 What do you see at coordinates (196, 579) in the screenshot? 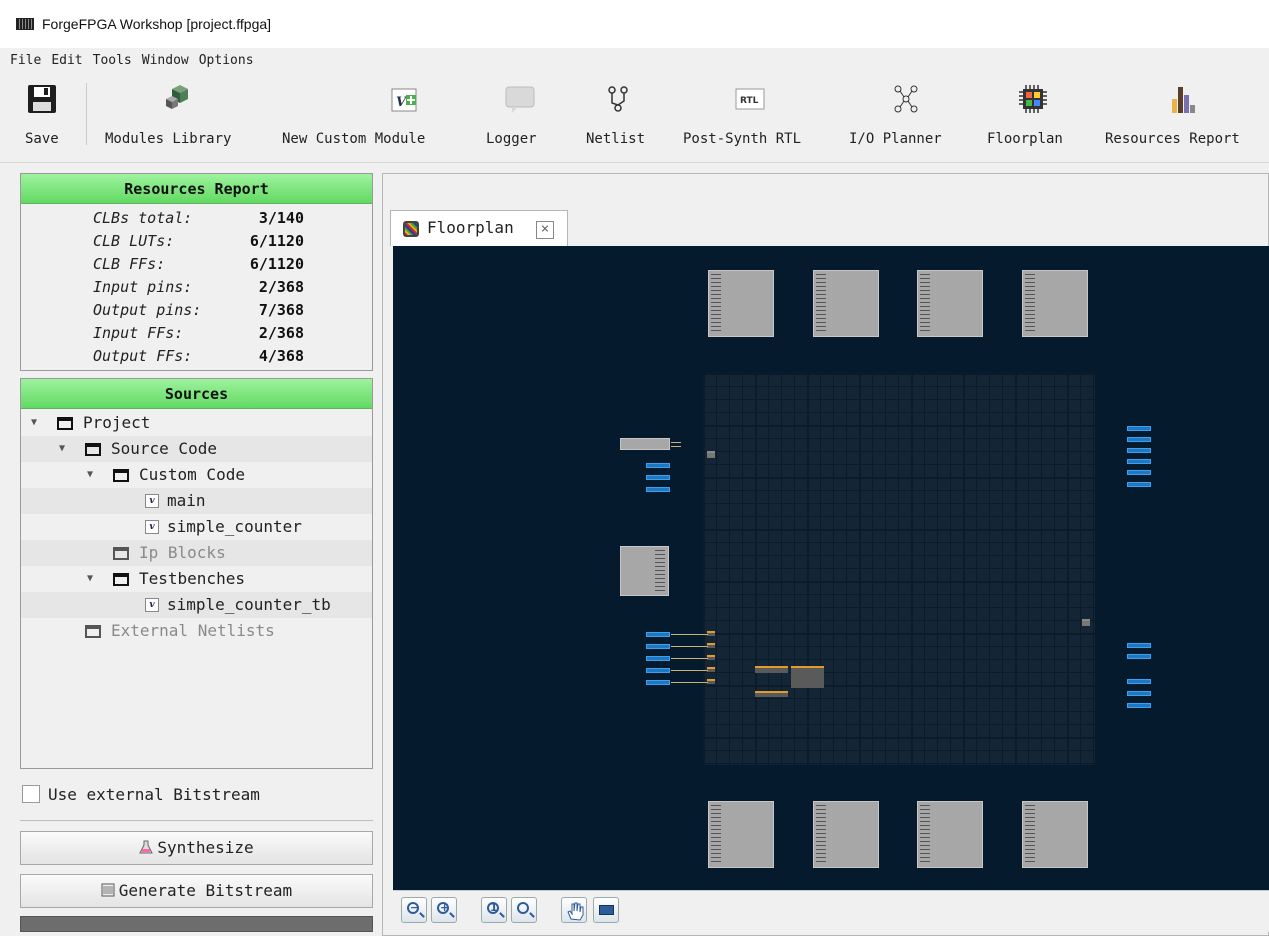
I see `tree-item-testbenches: ▼ Testbenches` at bounding box center [196, 579].